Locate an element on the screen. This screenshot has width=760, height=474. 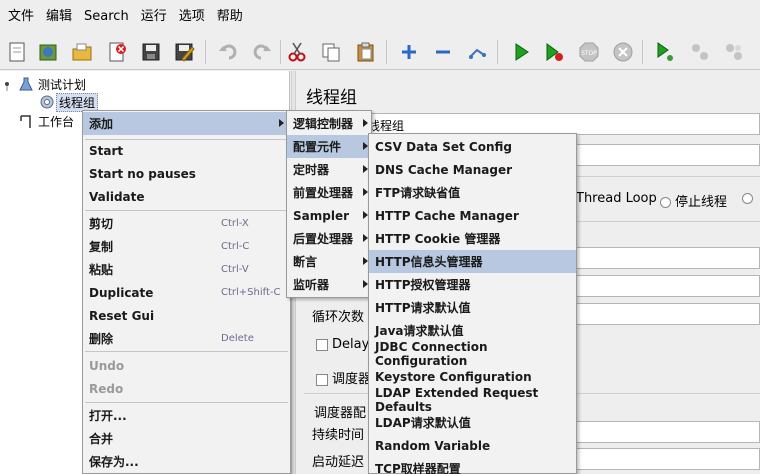
submenu-item-sampler: Sampler is located at coordinates (329, 215).